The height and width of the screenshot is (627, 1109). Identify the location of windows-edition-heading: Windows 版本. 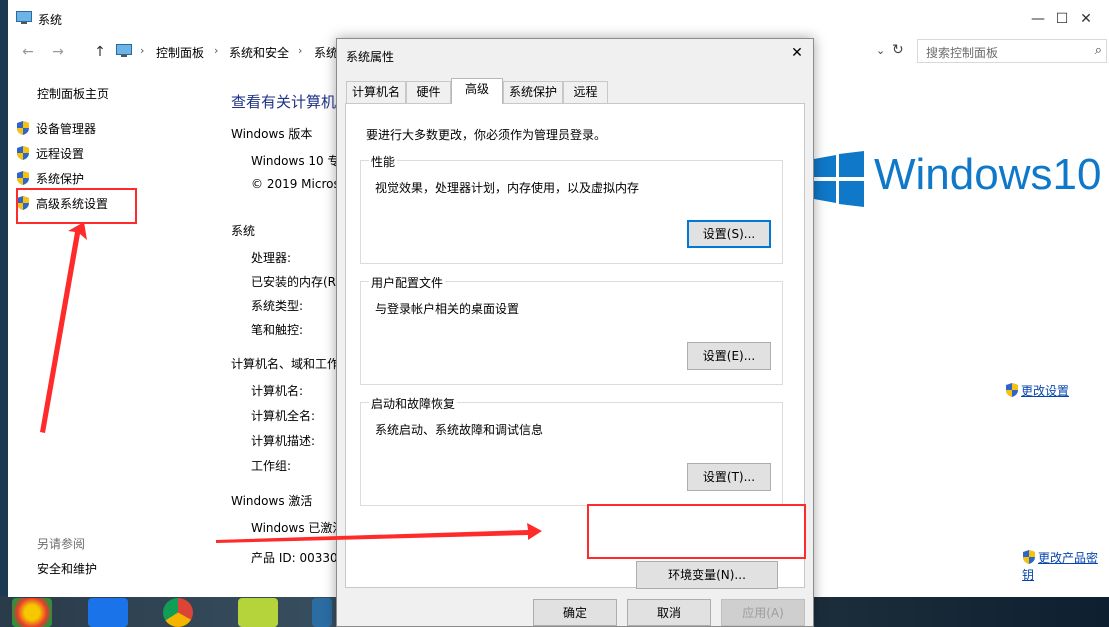
(272, 134).